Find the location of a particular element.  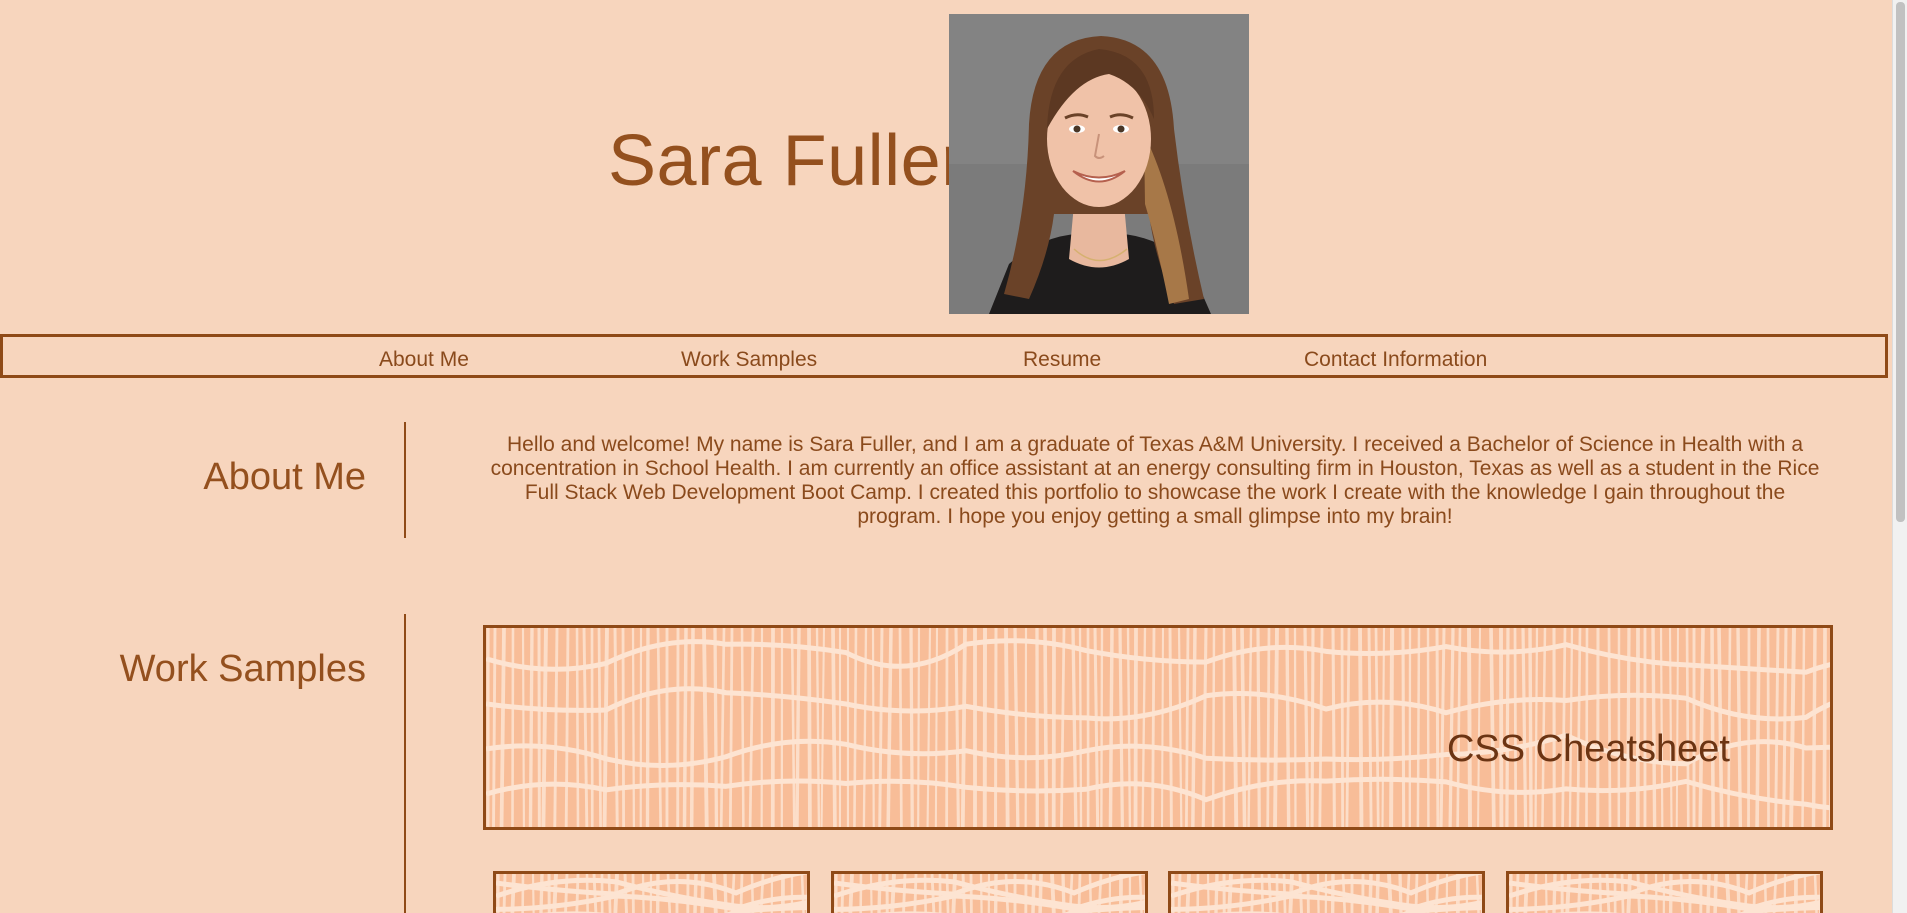

site-title: Sara Fuller is located at coordinates (787, 161).